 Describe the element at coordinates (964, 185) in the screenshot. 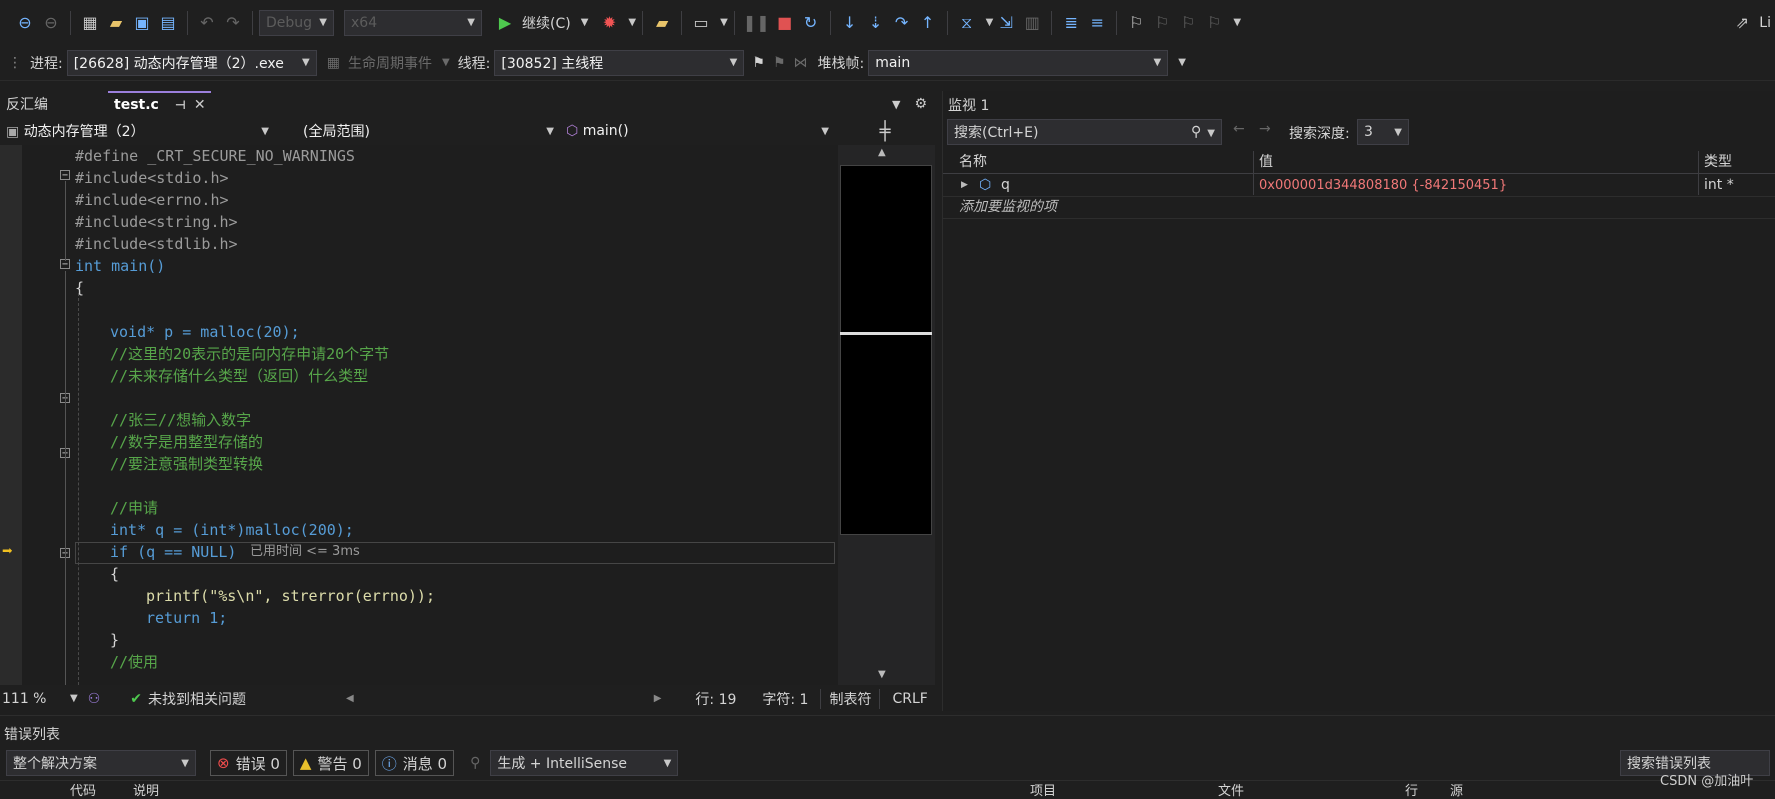

I see `expand-arrow-icon: ▶` at that location.